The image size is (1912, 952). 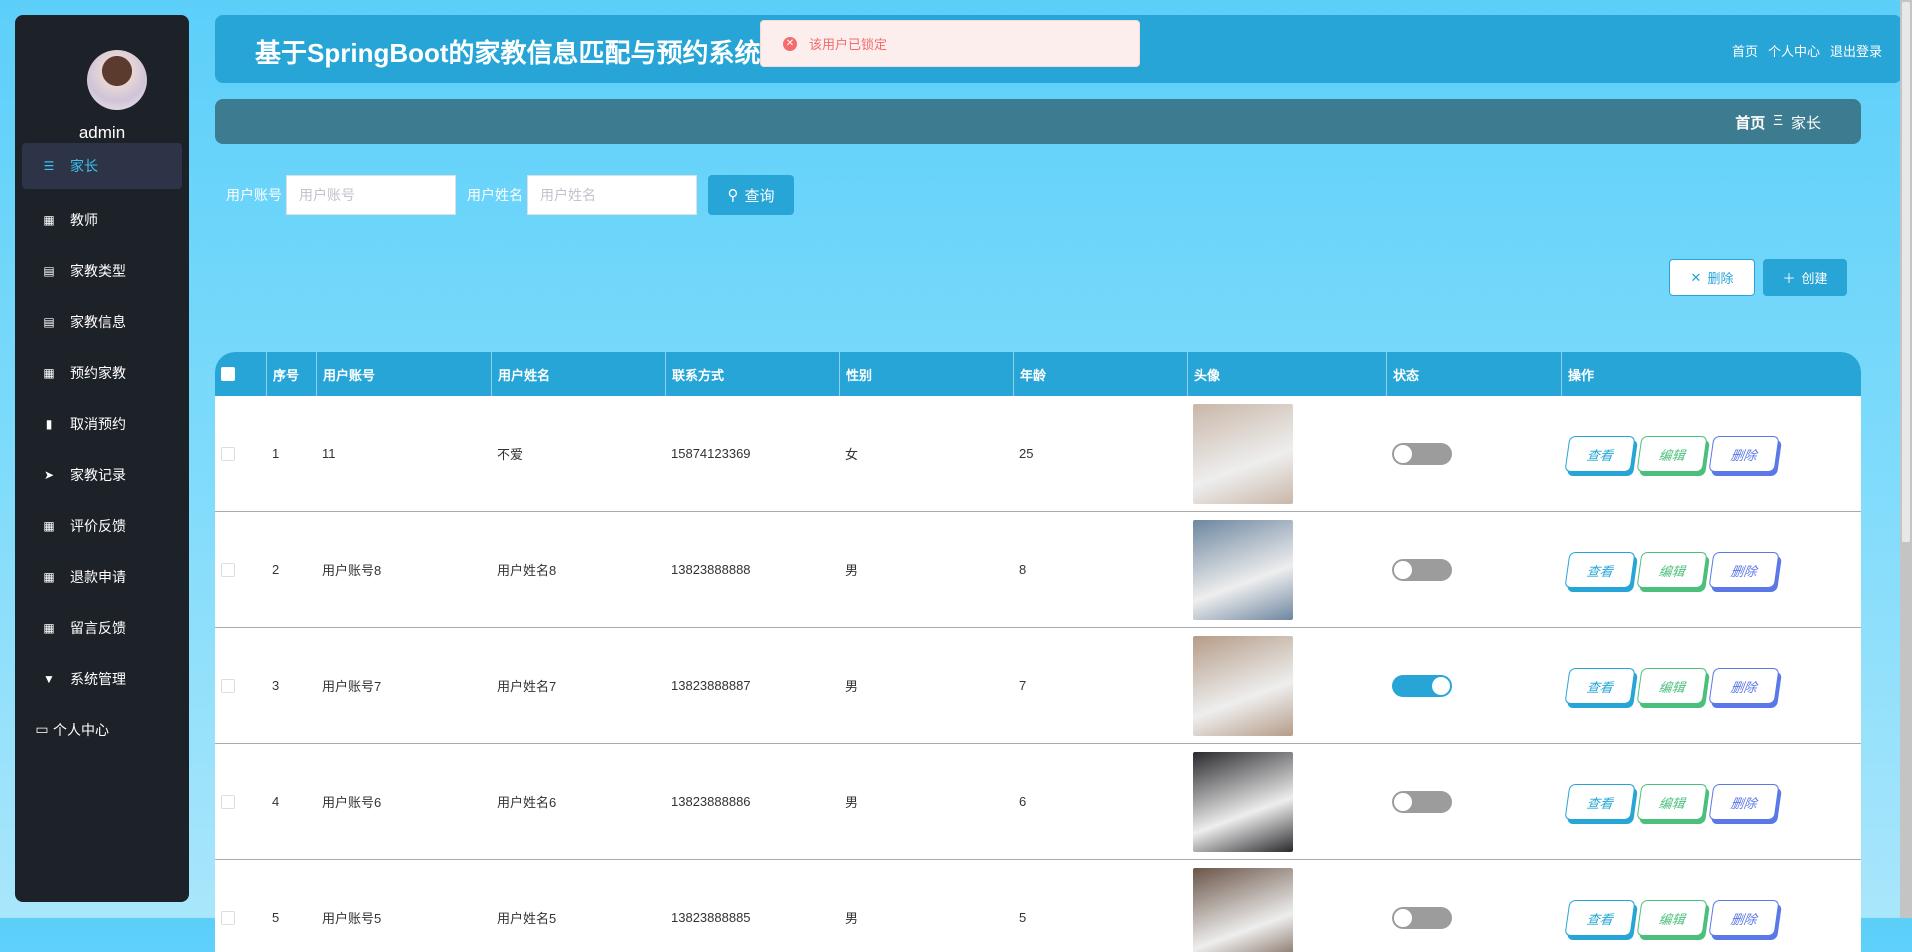 I want to click on sidebar-item-label: 取消预约, so click(x=98, y=424).